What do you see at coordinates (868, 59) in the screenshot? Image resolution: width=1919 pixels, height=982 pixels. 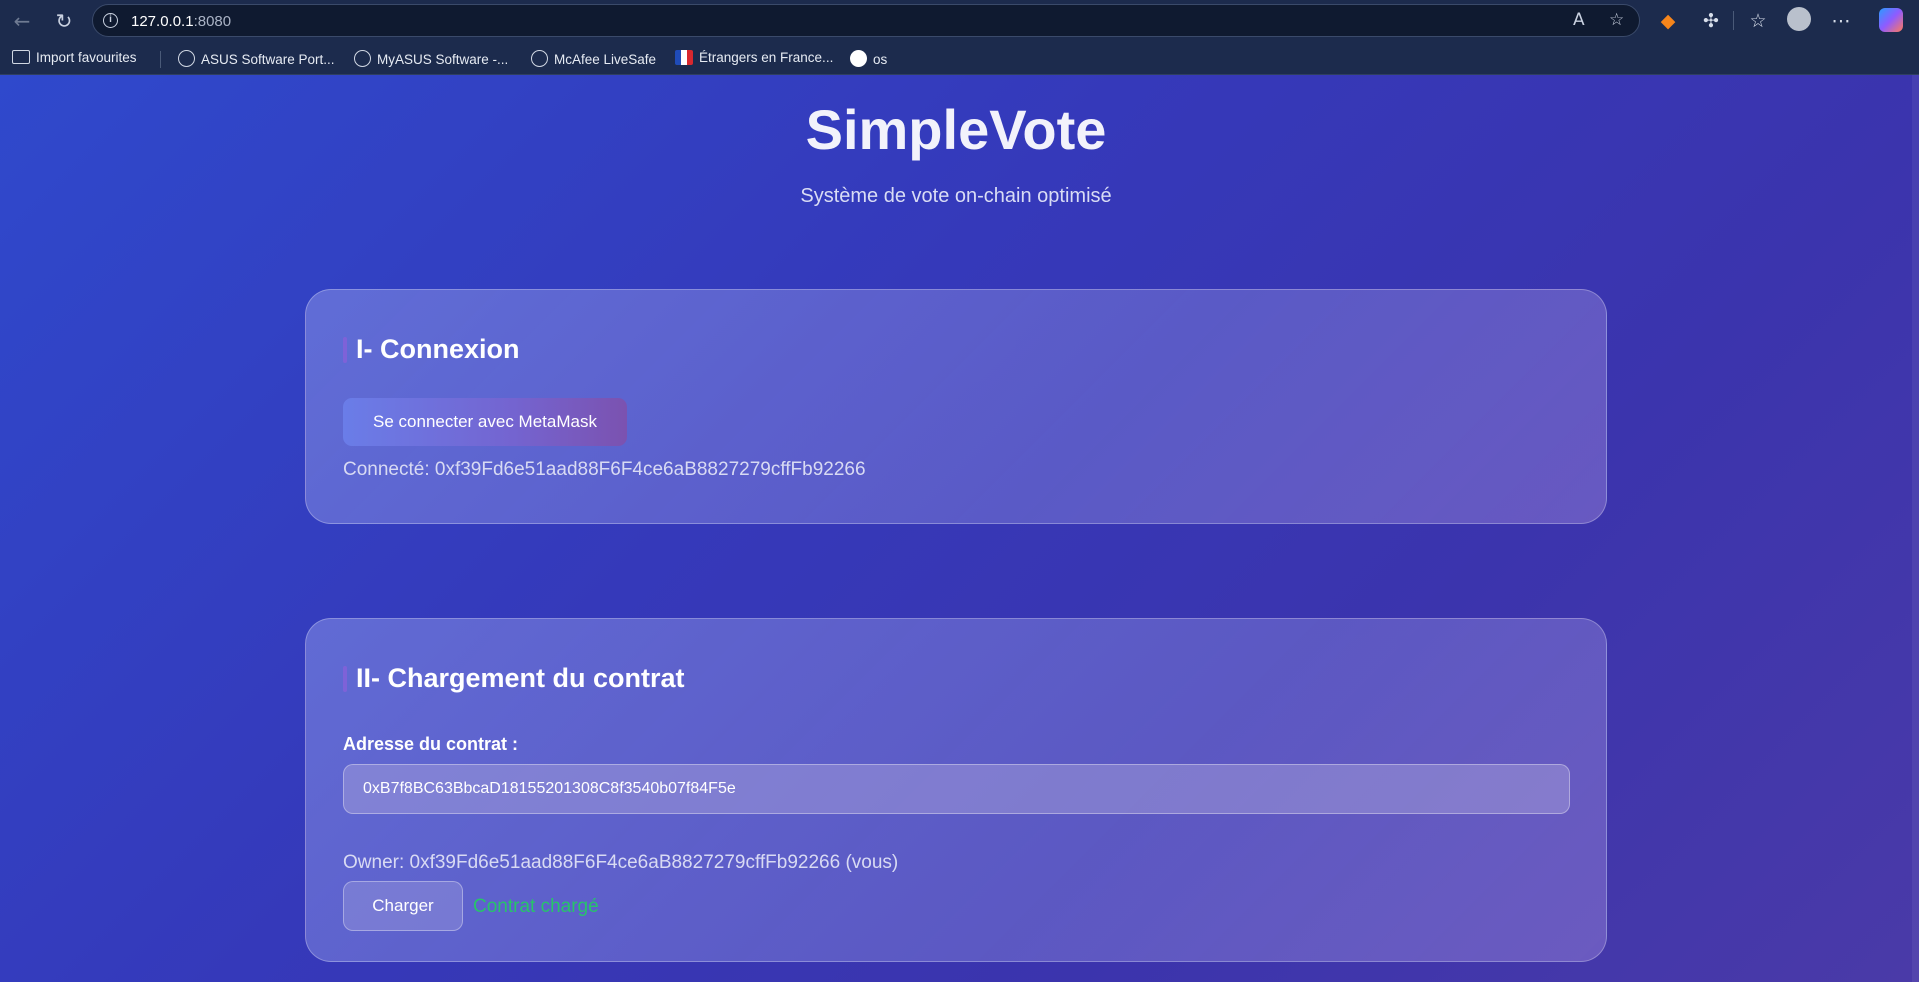 I see `fav-os: os` at bounding box center [868, 59].